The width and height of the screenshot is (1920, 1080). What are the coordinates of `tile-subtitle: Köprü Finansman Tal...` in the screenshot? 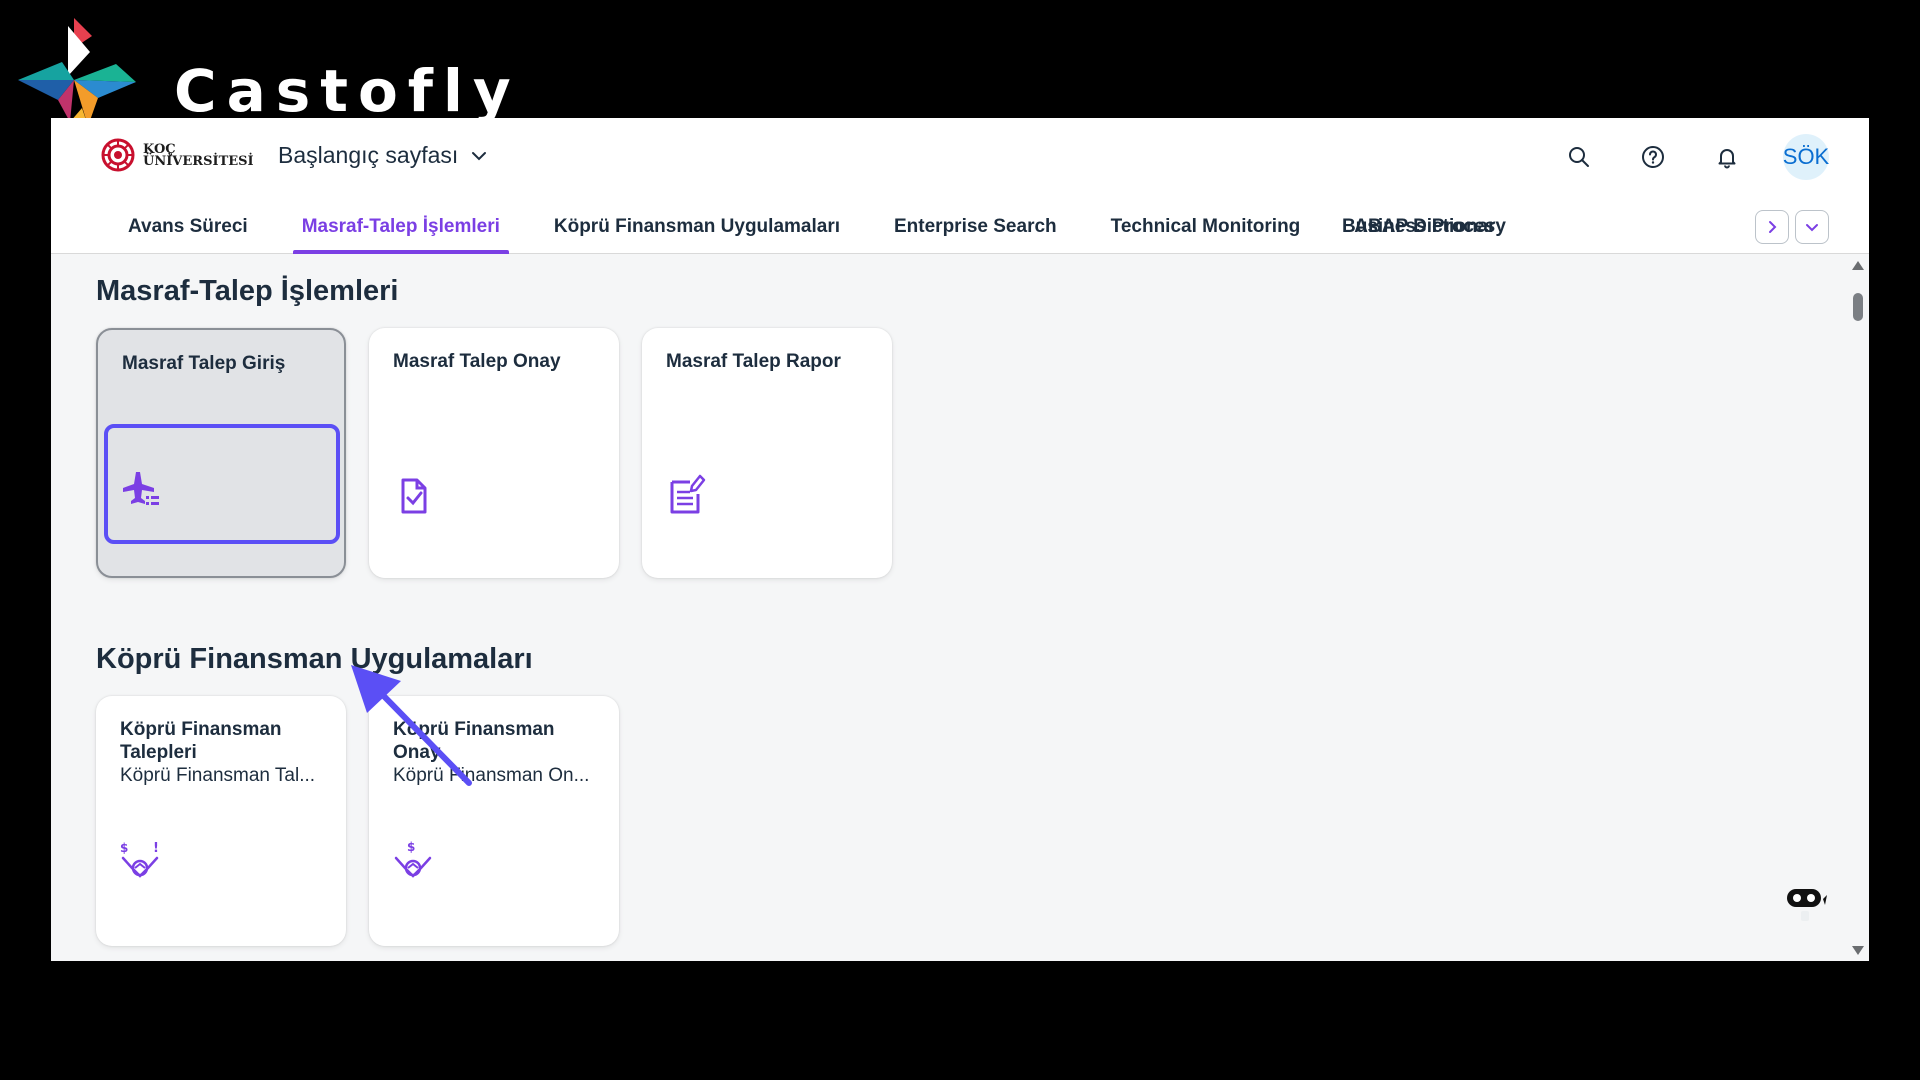 It's located at (218, 775).